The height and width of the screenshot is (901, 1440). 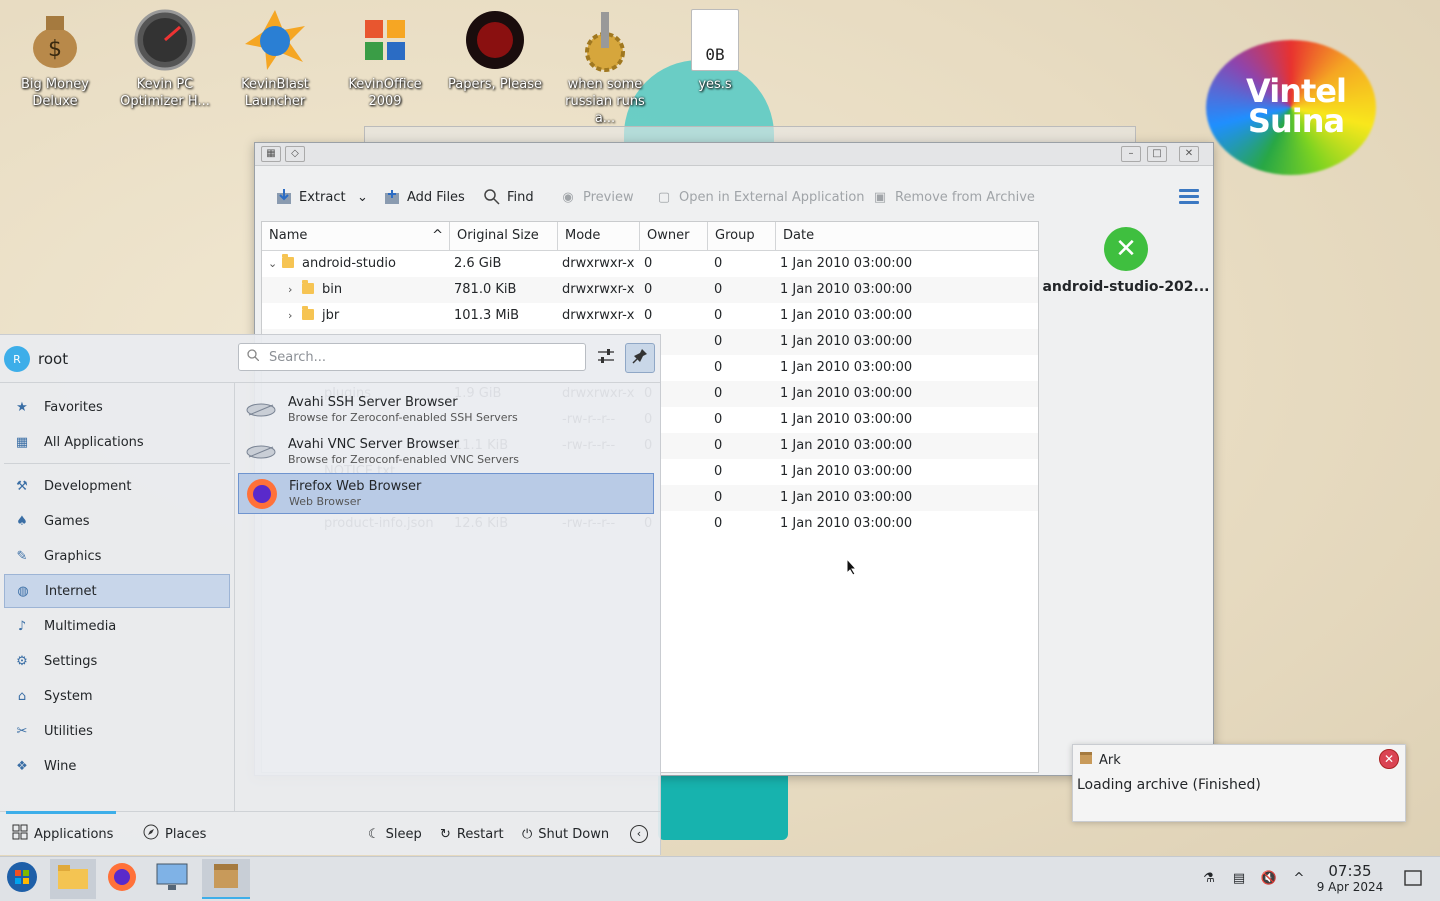 I want to click on search-input, so click(x=419, y=357).